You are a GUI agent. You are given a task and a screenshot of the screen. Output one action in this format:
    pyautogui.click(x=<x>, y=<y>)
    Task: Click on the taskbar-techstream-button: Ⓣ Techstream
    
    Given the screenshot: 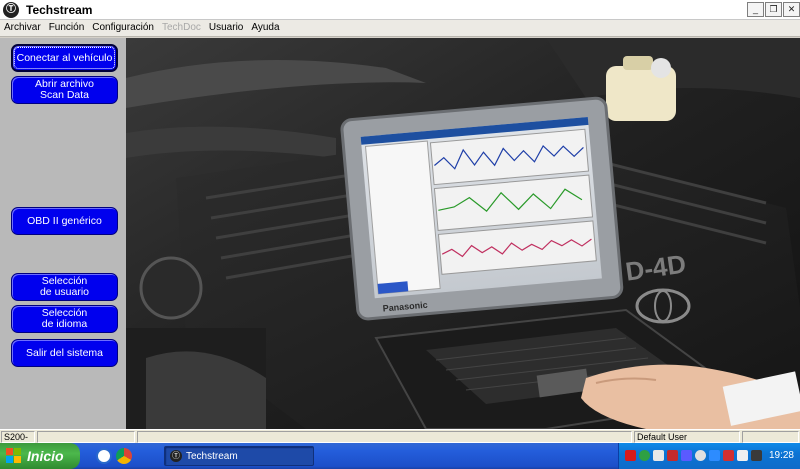 What is the action you would take?
    pyautogui.click(x=239, y=456)
    